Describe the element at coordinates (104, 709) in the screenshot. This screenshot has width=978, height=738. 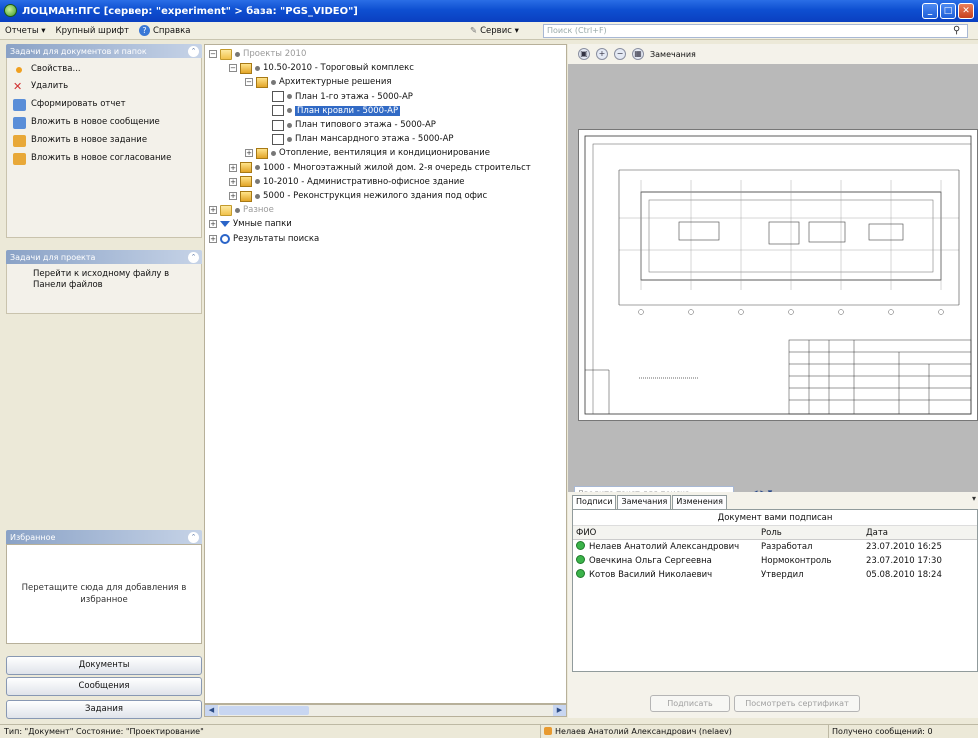
I see `nav-tasks-button: Задания` at that location.